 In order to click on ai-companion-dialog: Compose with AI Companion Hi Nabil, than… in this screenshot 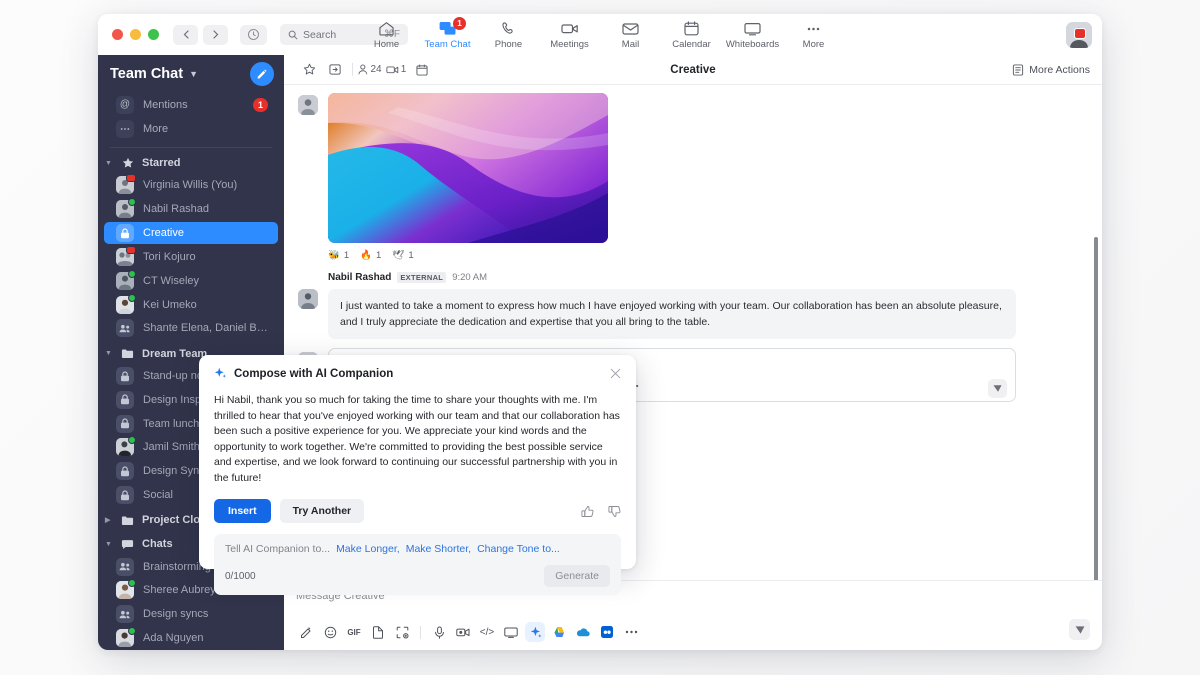, I will do `click(417, 475)`.